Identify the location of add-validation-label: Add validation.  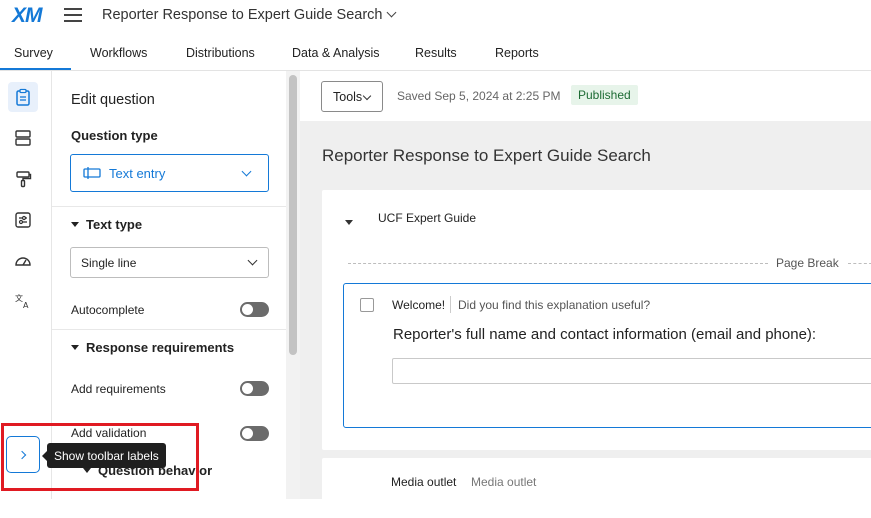
(109, 433).